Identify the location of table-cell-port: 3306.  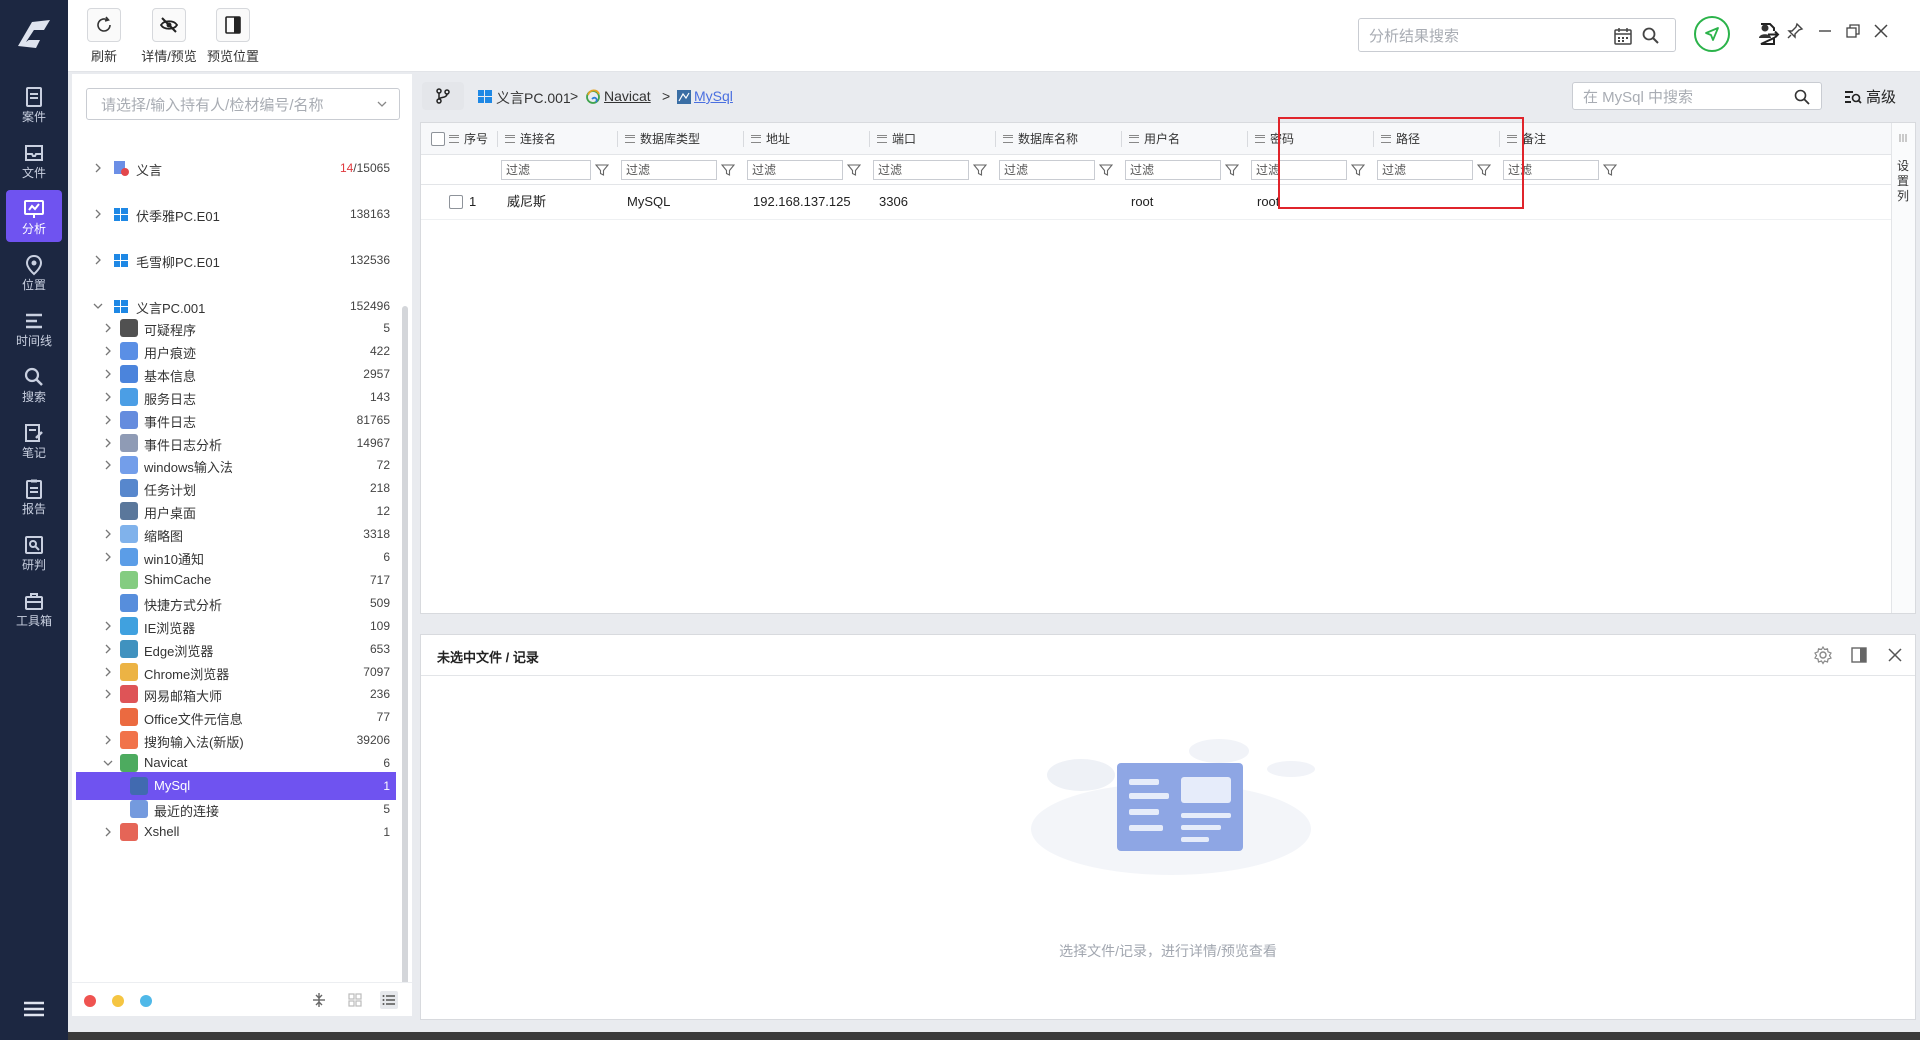
(893, 202).